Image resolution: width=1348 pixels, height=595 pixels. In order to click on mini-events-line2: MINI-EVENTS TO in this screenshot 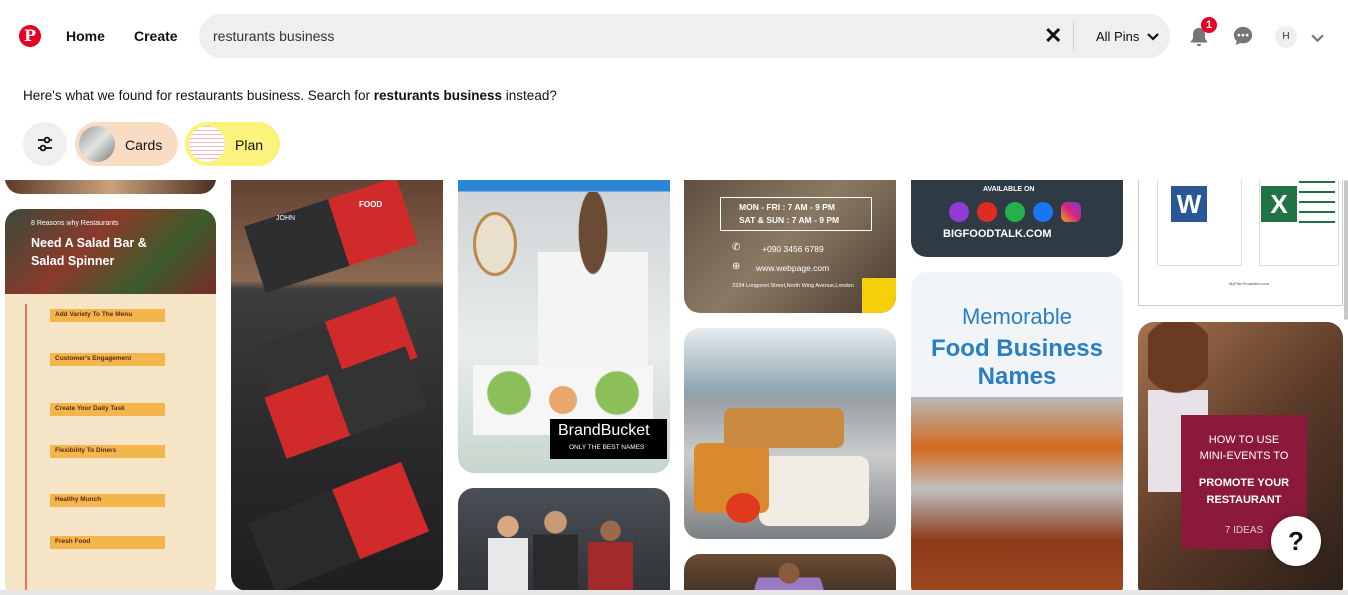, I will do `click(1244, 456)`.